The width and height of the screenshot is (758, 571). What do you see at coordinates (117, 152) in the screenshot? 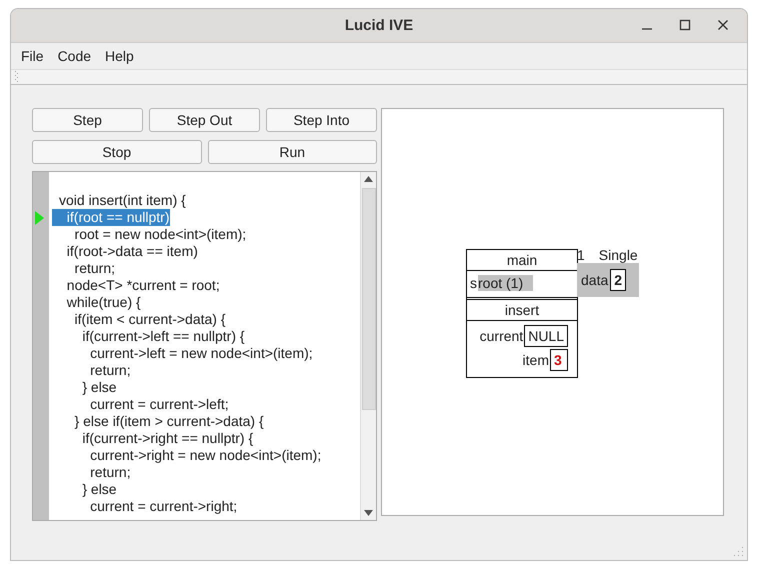
I see `toolbar-button: Stop` at bounding box center [117, 152].